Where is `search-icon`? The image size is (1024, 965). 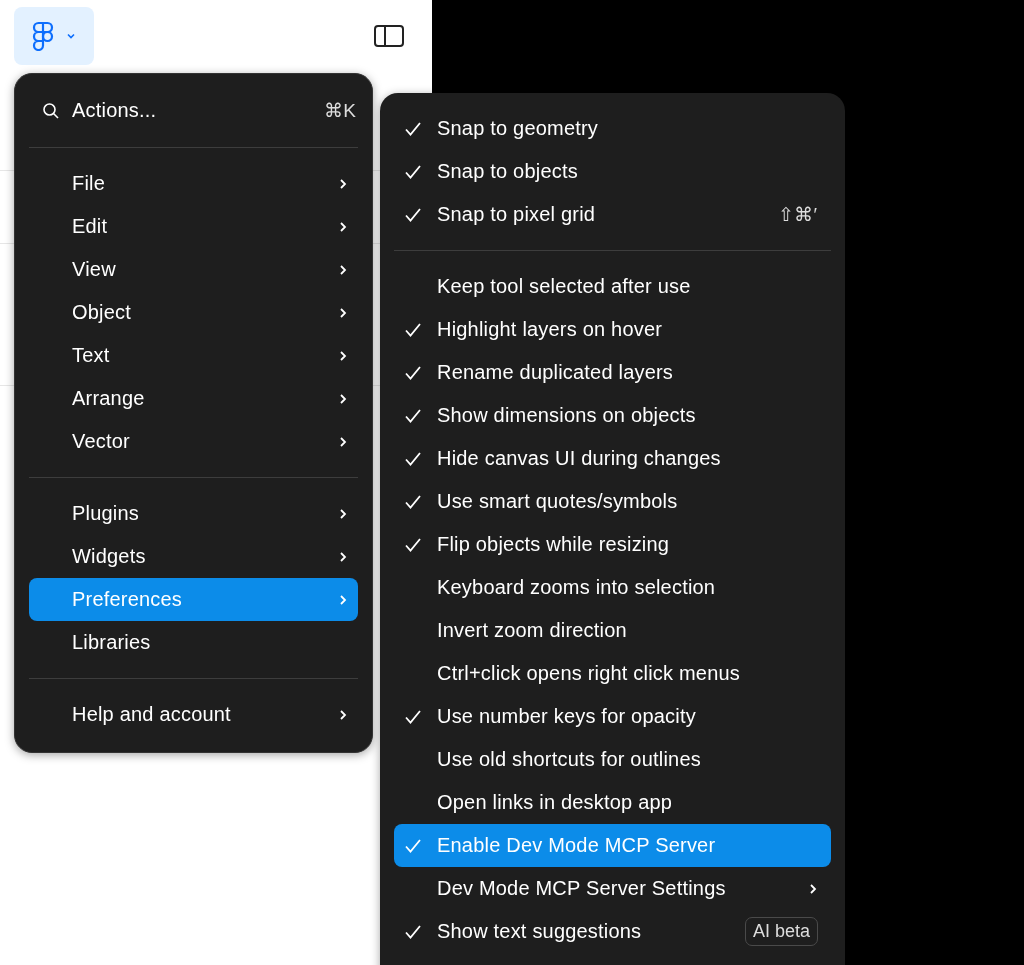 search-icon is located at coordinates (51, 110).